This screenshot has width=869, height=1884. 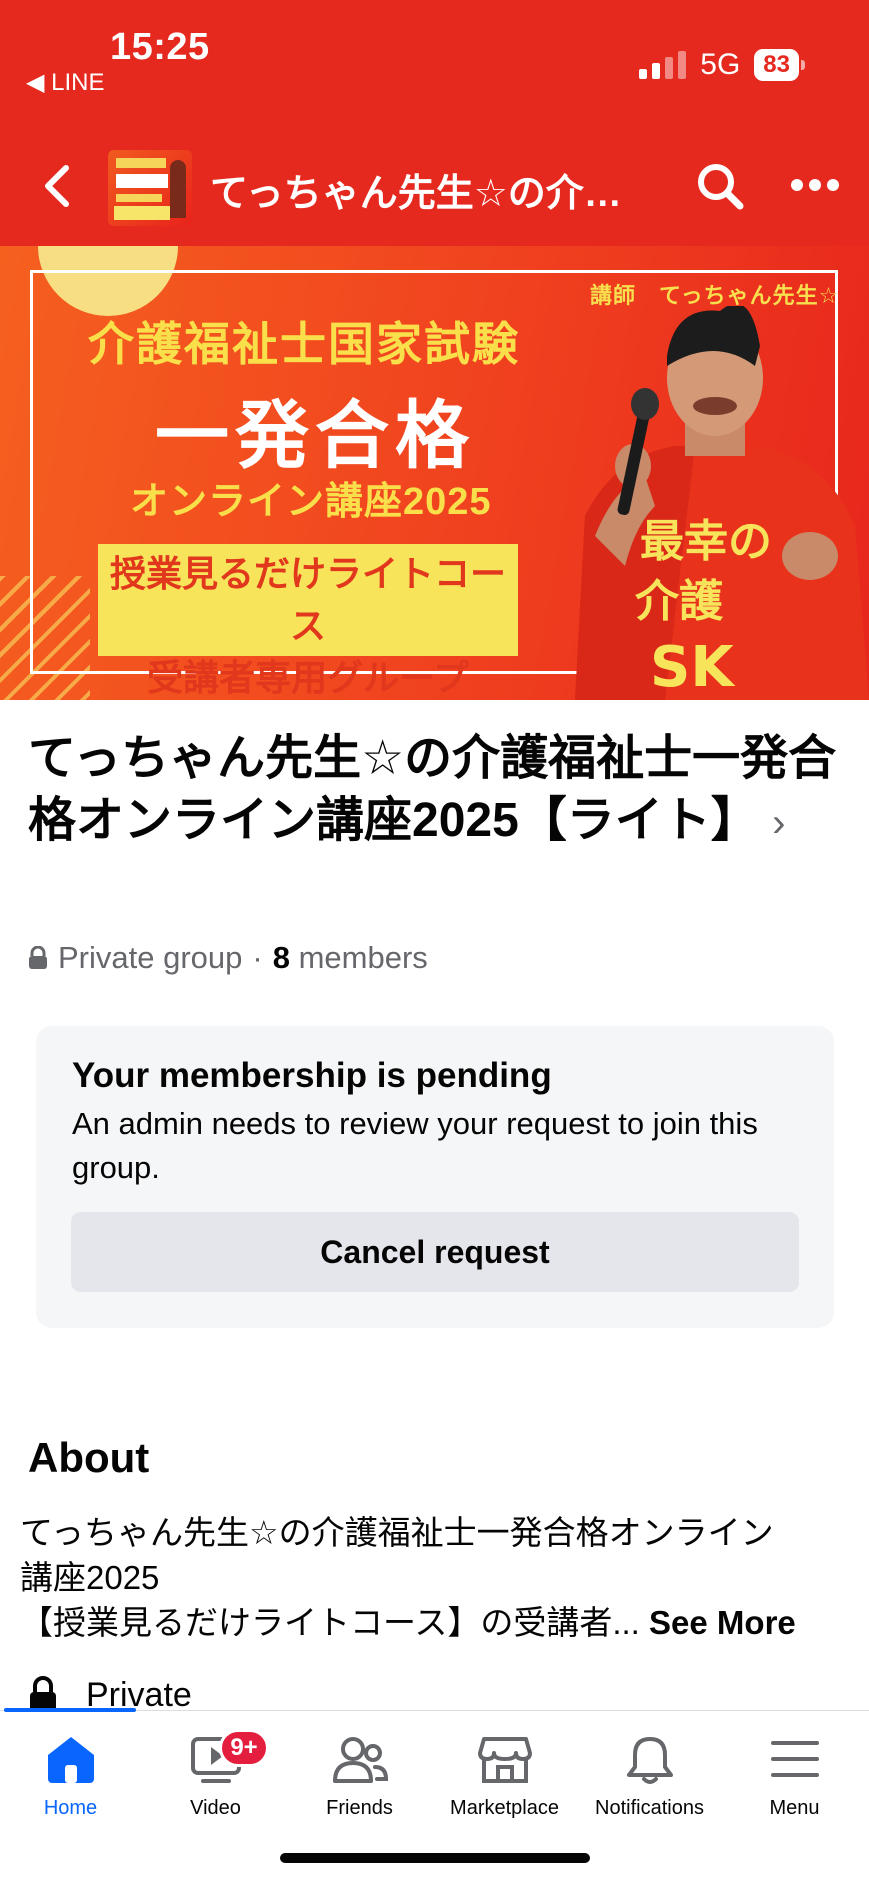 I want to click on svg-text: SK, so click(x=693, y=667).